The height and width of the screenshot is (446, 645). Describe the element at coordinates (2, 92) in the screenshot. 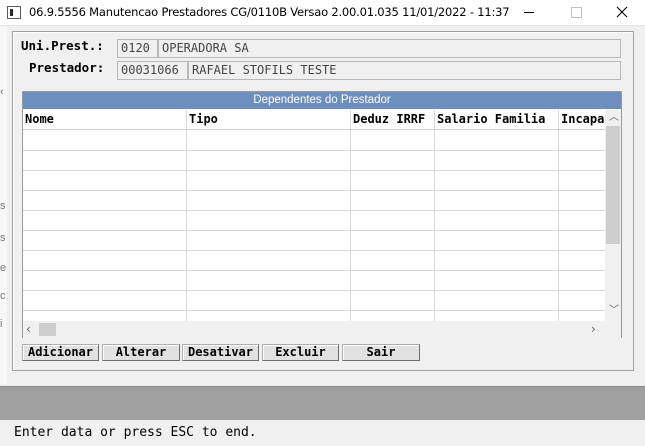

I see `edge-glyph: ‹` at that location.